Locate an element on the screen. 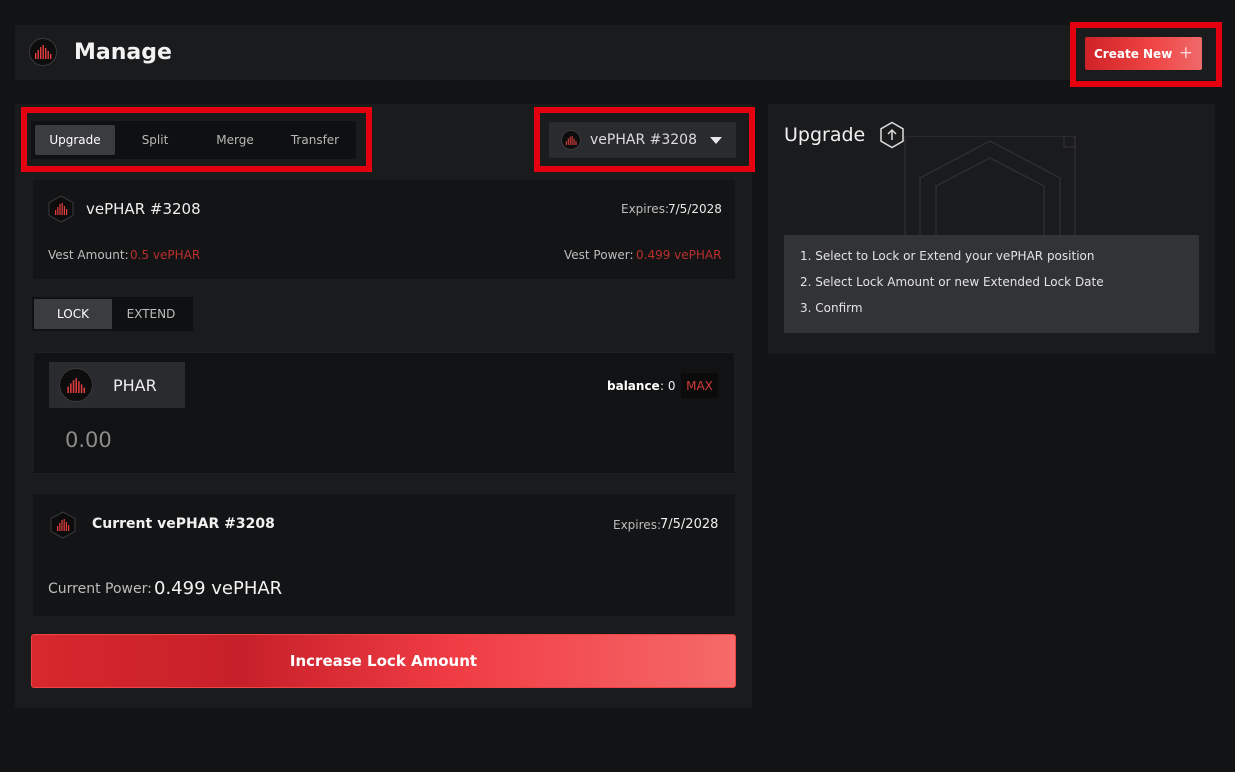 The width and height of the screenshot is (1235, 772). vest-amount-value: 0.5 vePHAR is located at coordinates (165, 255).